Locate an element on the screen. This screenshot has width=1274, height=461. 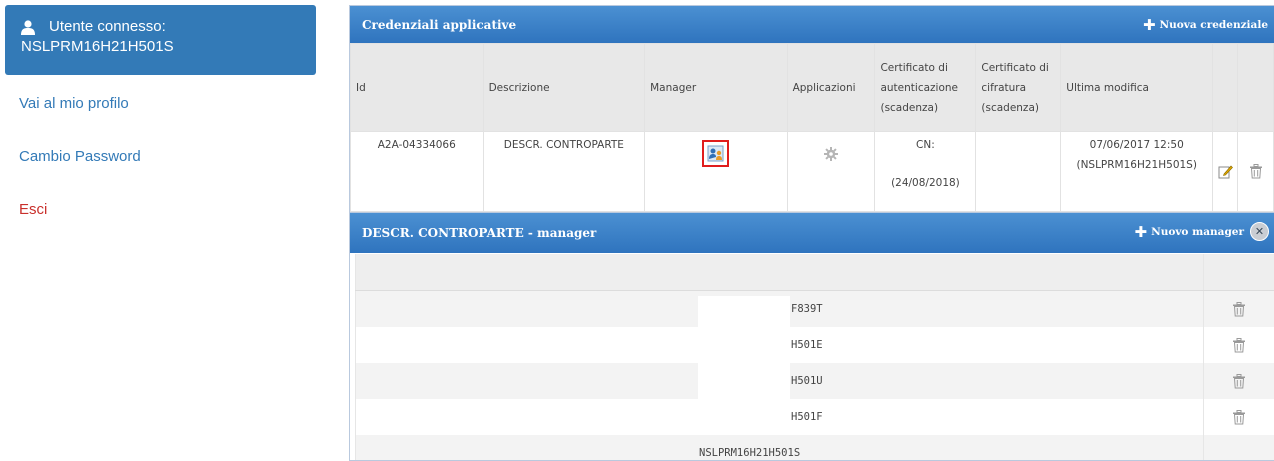
new-credential-button: ✚ Nuova credenziale is located at coordinates (1205, 24).